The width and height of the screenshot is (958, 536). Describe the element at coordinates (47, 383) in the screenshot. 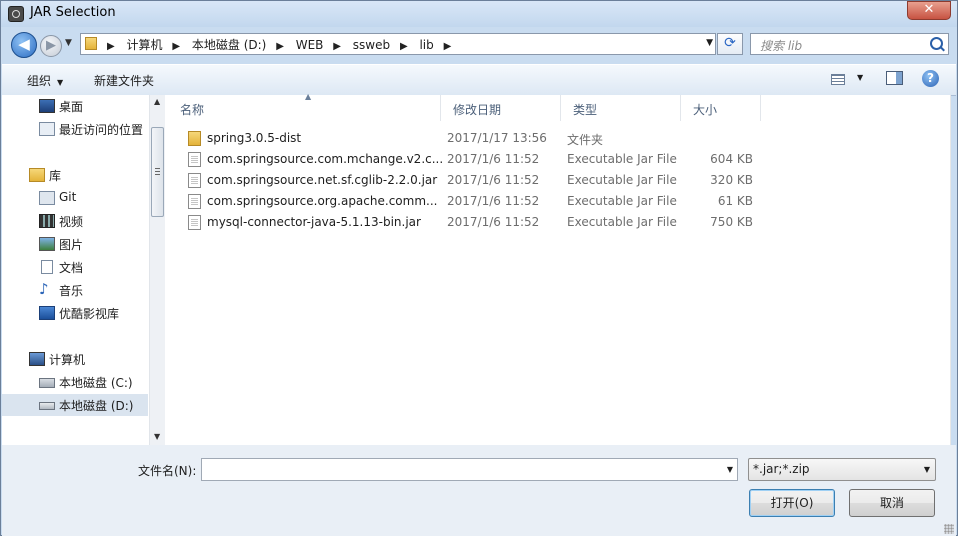

I see `drive-c-icon` at that location.